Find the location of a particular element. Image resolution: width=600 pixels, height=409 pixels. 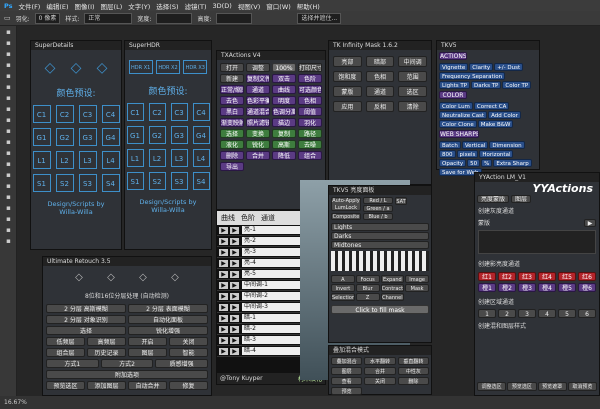

preset-button: L4 is located at coordinates (201, 158).